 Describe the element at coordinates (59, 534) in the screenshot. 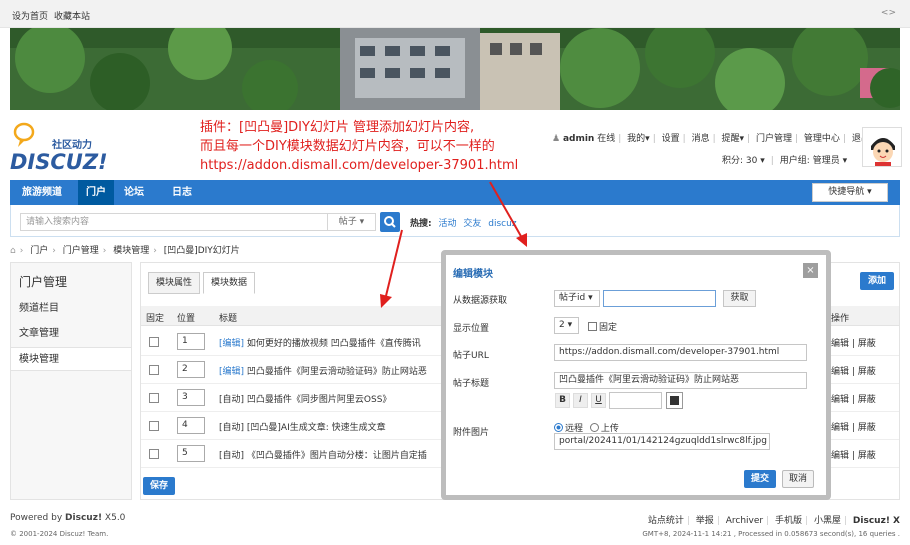

I see `footer-copyright: © 2001-2024 Discuz! Team.` at that location.